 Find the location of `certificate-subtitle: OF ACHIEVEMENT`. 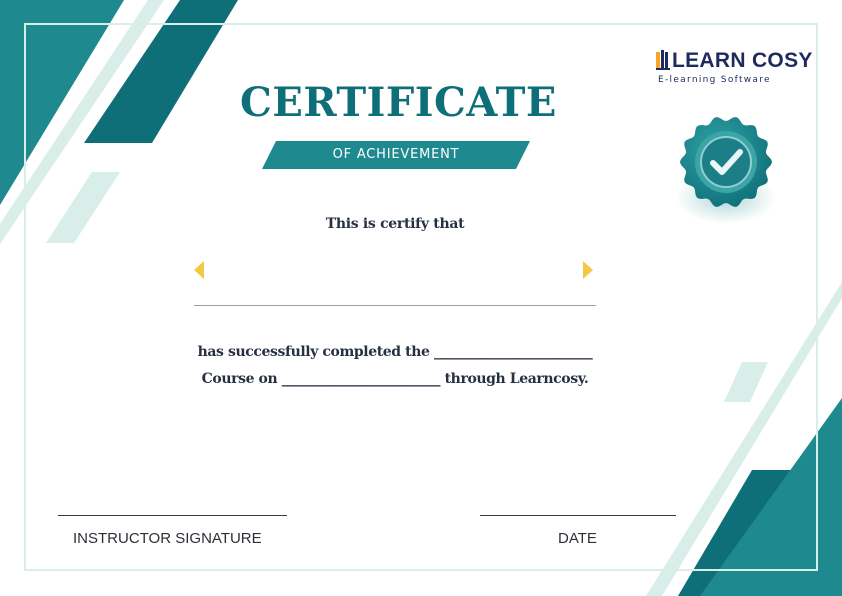

certificate-subtitle: OF ACHIEVEMENT is located at coordinates (396, 154).